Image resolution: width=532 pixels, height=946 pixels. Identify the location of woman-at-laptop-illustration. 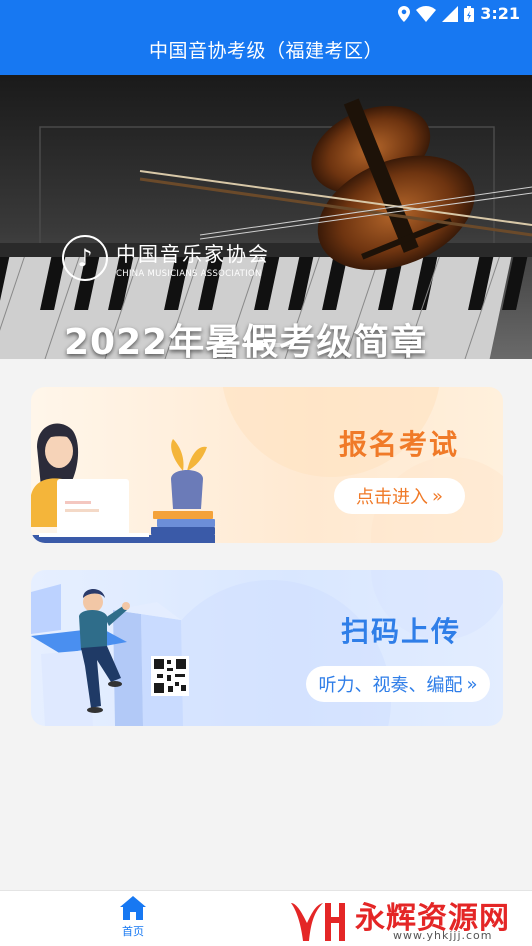
(267, 465).